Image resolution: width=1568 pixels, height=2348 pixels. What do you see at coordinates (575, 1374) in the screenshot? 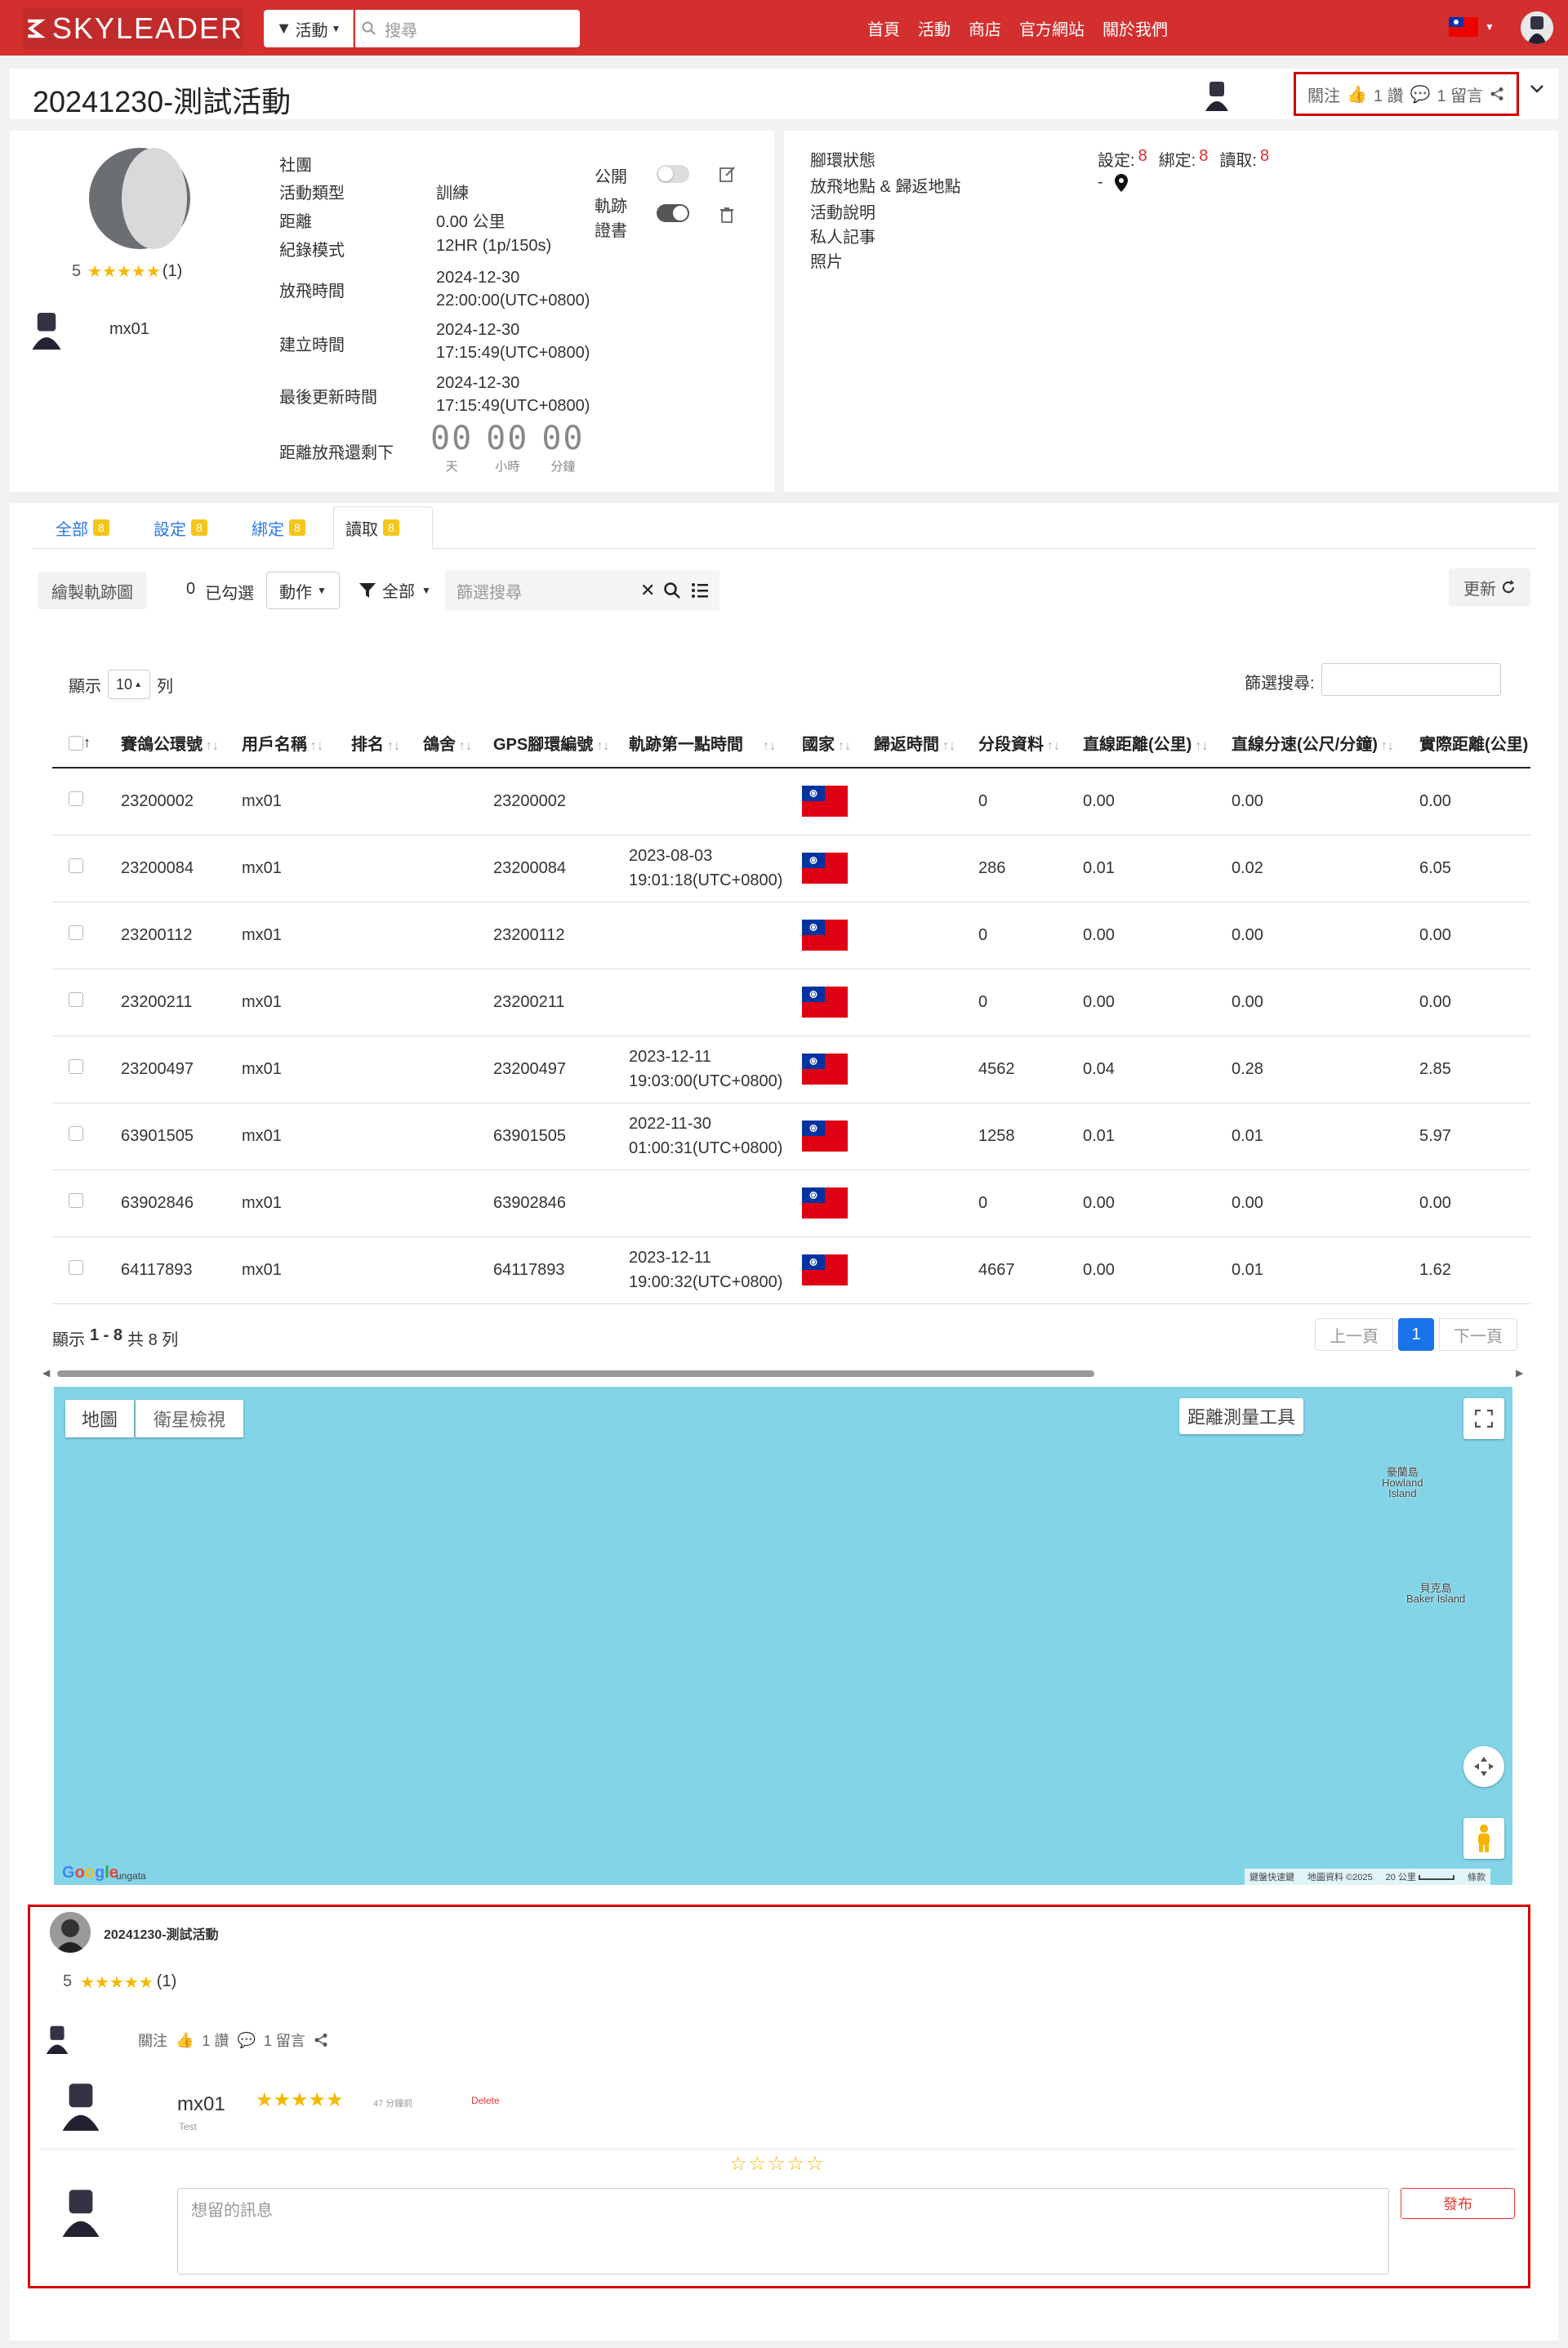
I see `horizontal-scrollbar` at bounding box center [575, 1374].